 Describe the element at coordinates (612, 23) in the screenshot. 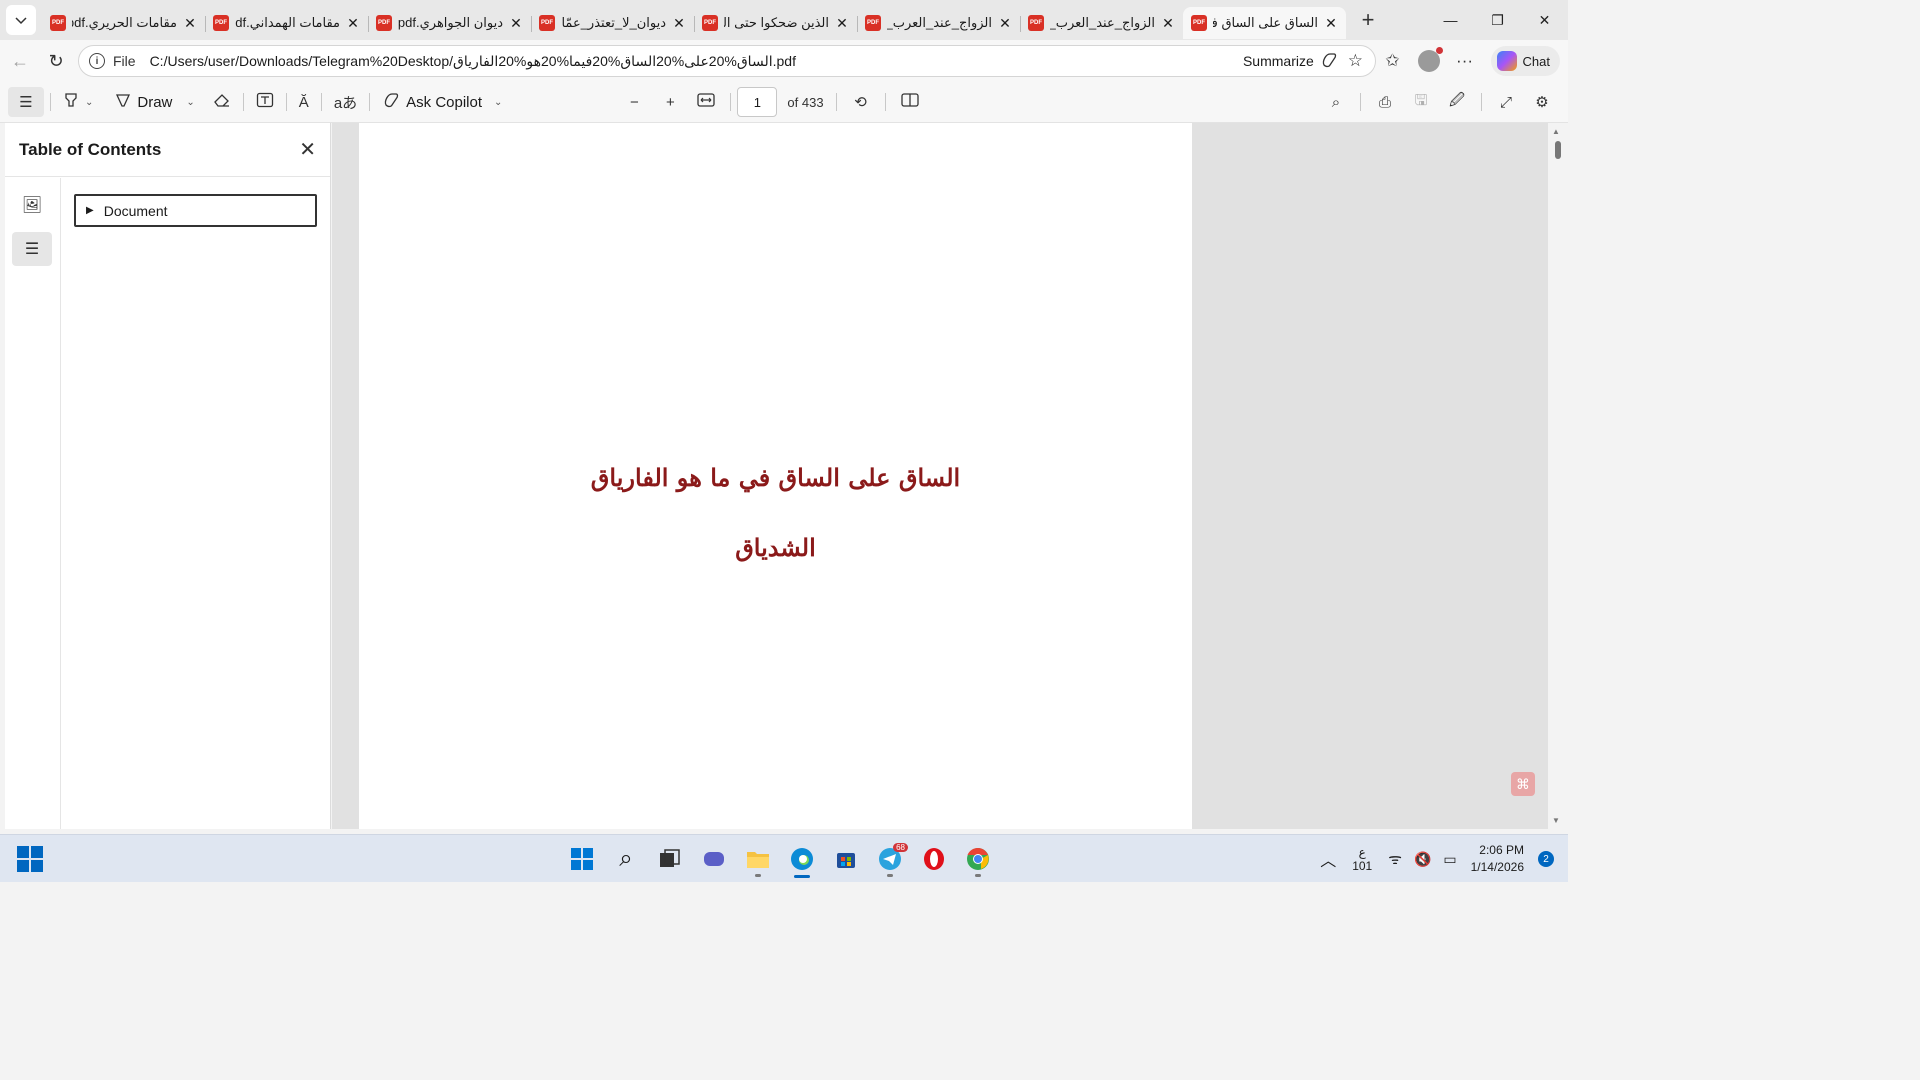

I see `browser-tab: PDF ديوان_لا_تعتذر_عمّا فـ ✕` at that location.